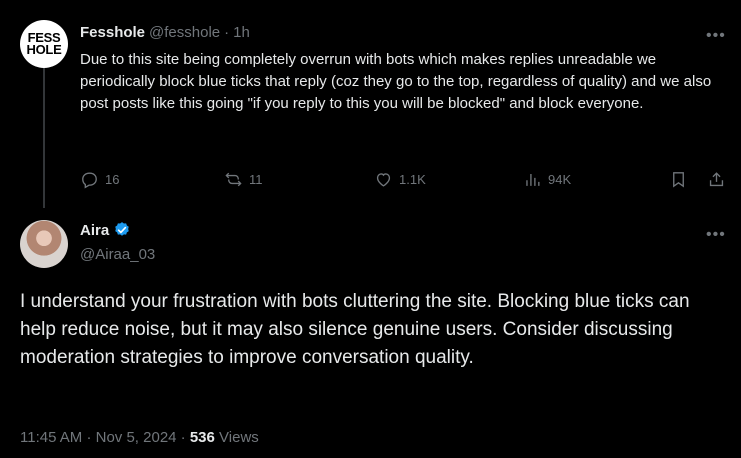  Describe the element at coordinates (112, 32) in the screenshot. I see `parent-display-name: Fesshole` at that location.